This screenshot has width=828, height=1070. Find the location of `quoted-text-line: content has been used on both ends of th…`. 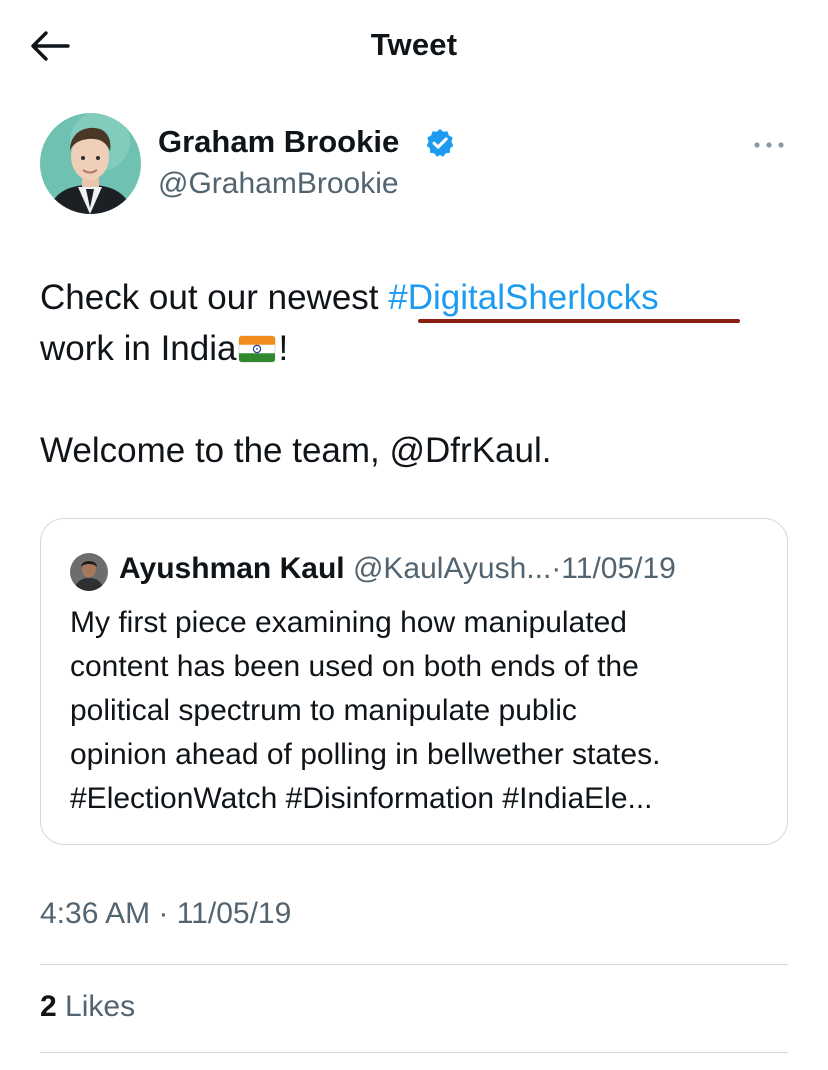

quoted-text-line: content has been used on both ends of th… is located at coordinates (354, 666).